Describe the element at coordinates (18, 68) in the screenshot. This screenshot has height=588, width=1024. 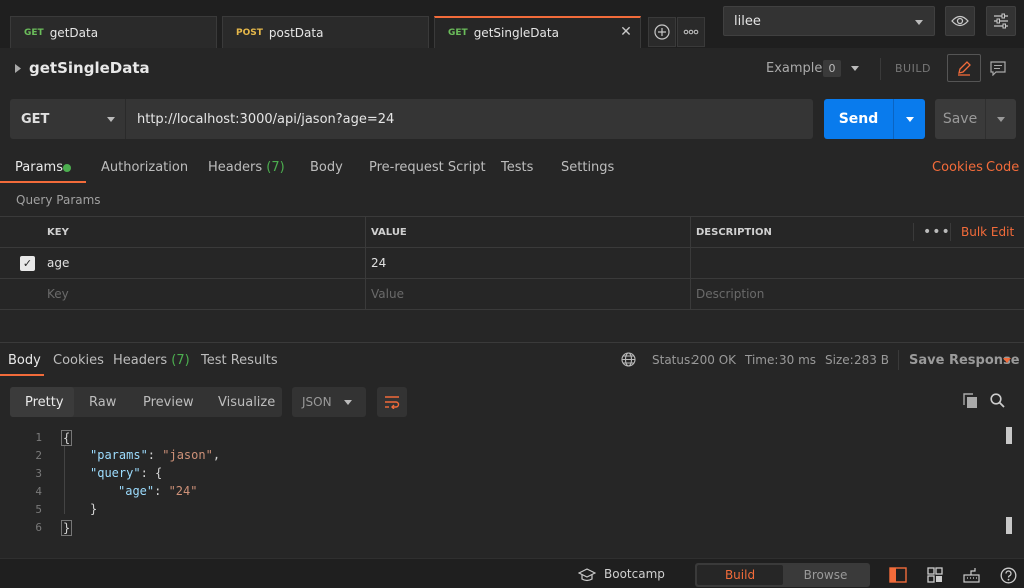
I see `caret-right-icon` at that location.